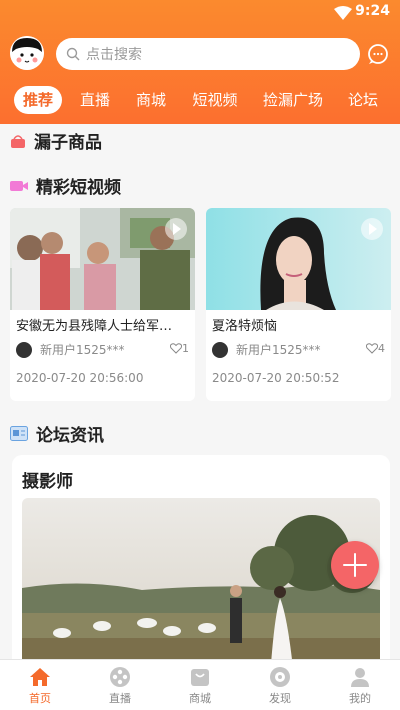 This screenshot has width=400, height=710. I want to click on tab-mall: 商城, so click(151, 100).